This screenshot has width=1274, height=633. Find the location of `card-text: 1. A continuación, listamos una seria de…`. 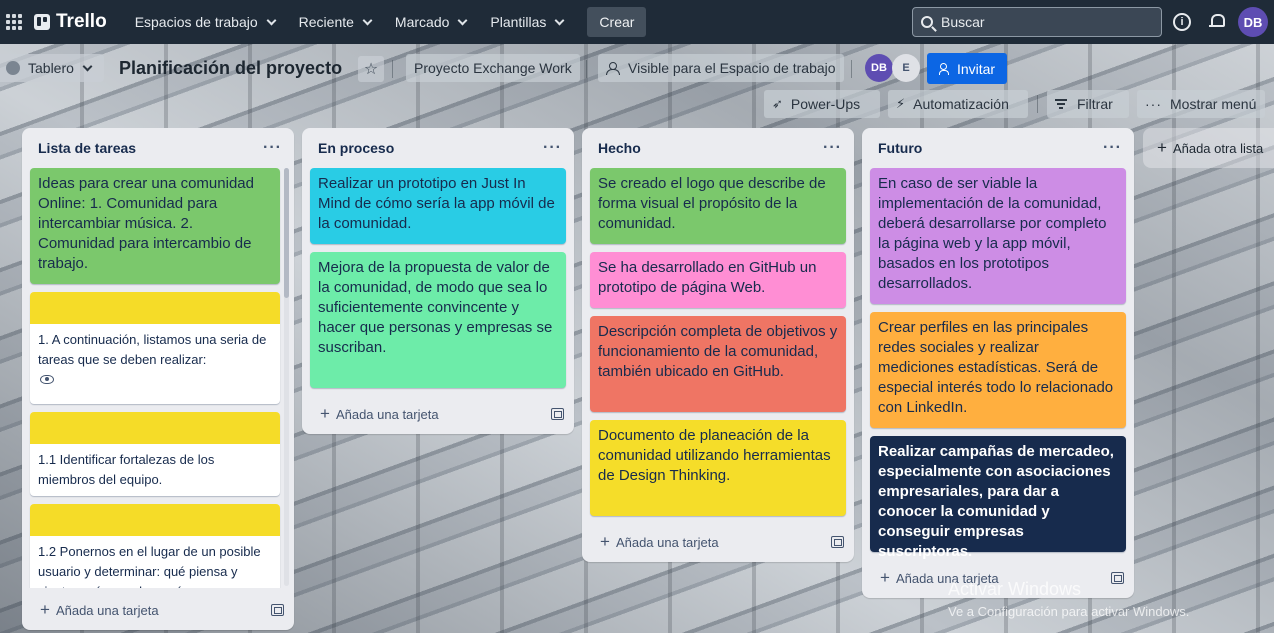

card-text: 1. A continuación, listamos una seria de… is located at coordinates (152, 349).